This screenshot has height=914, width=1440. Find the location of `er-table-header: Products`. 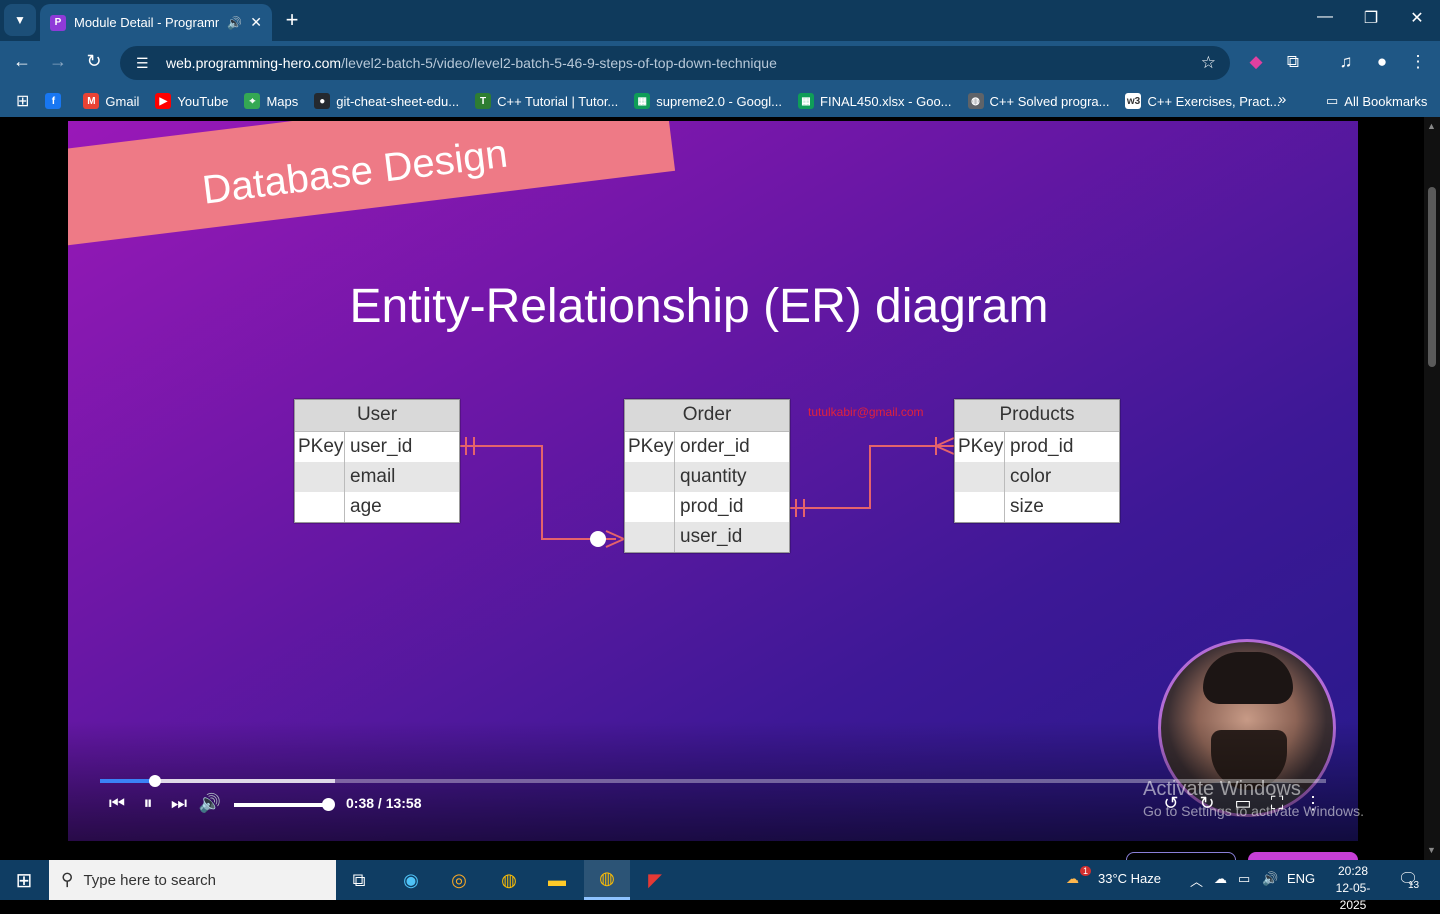

er-table-header: Products is located at coordinates (1037, 416).